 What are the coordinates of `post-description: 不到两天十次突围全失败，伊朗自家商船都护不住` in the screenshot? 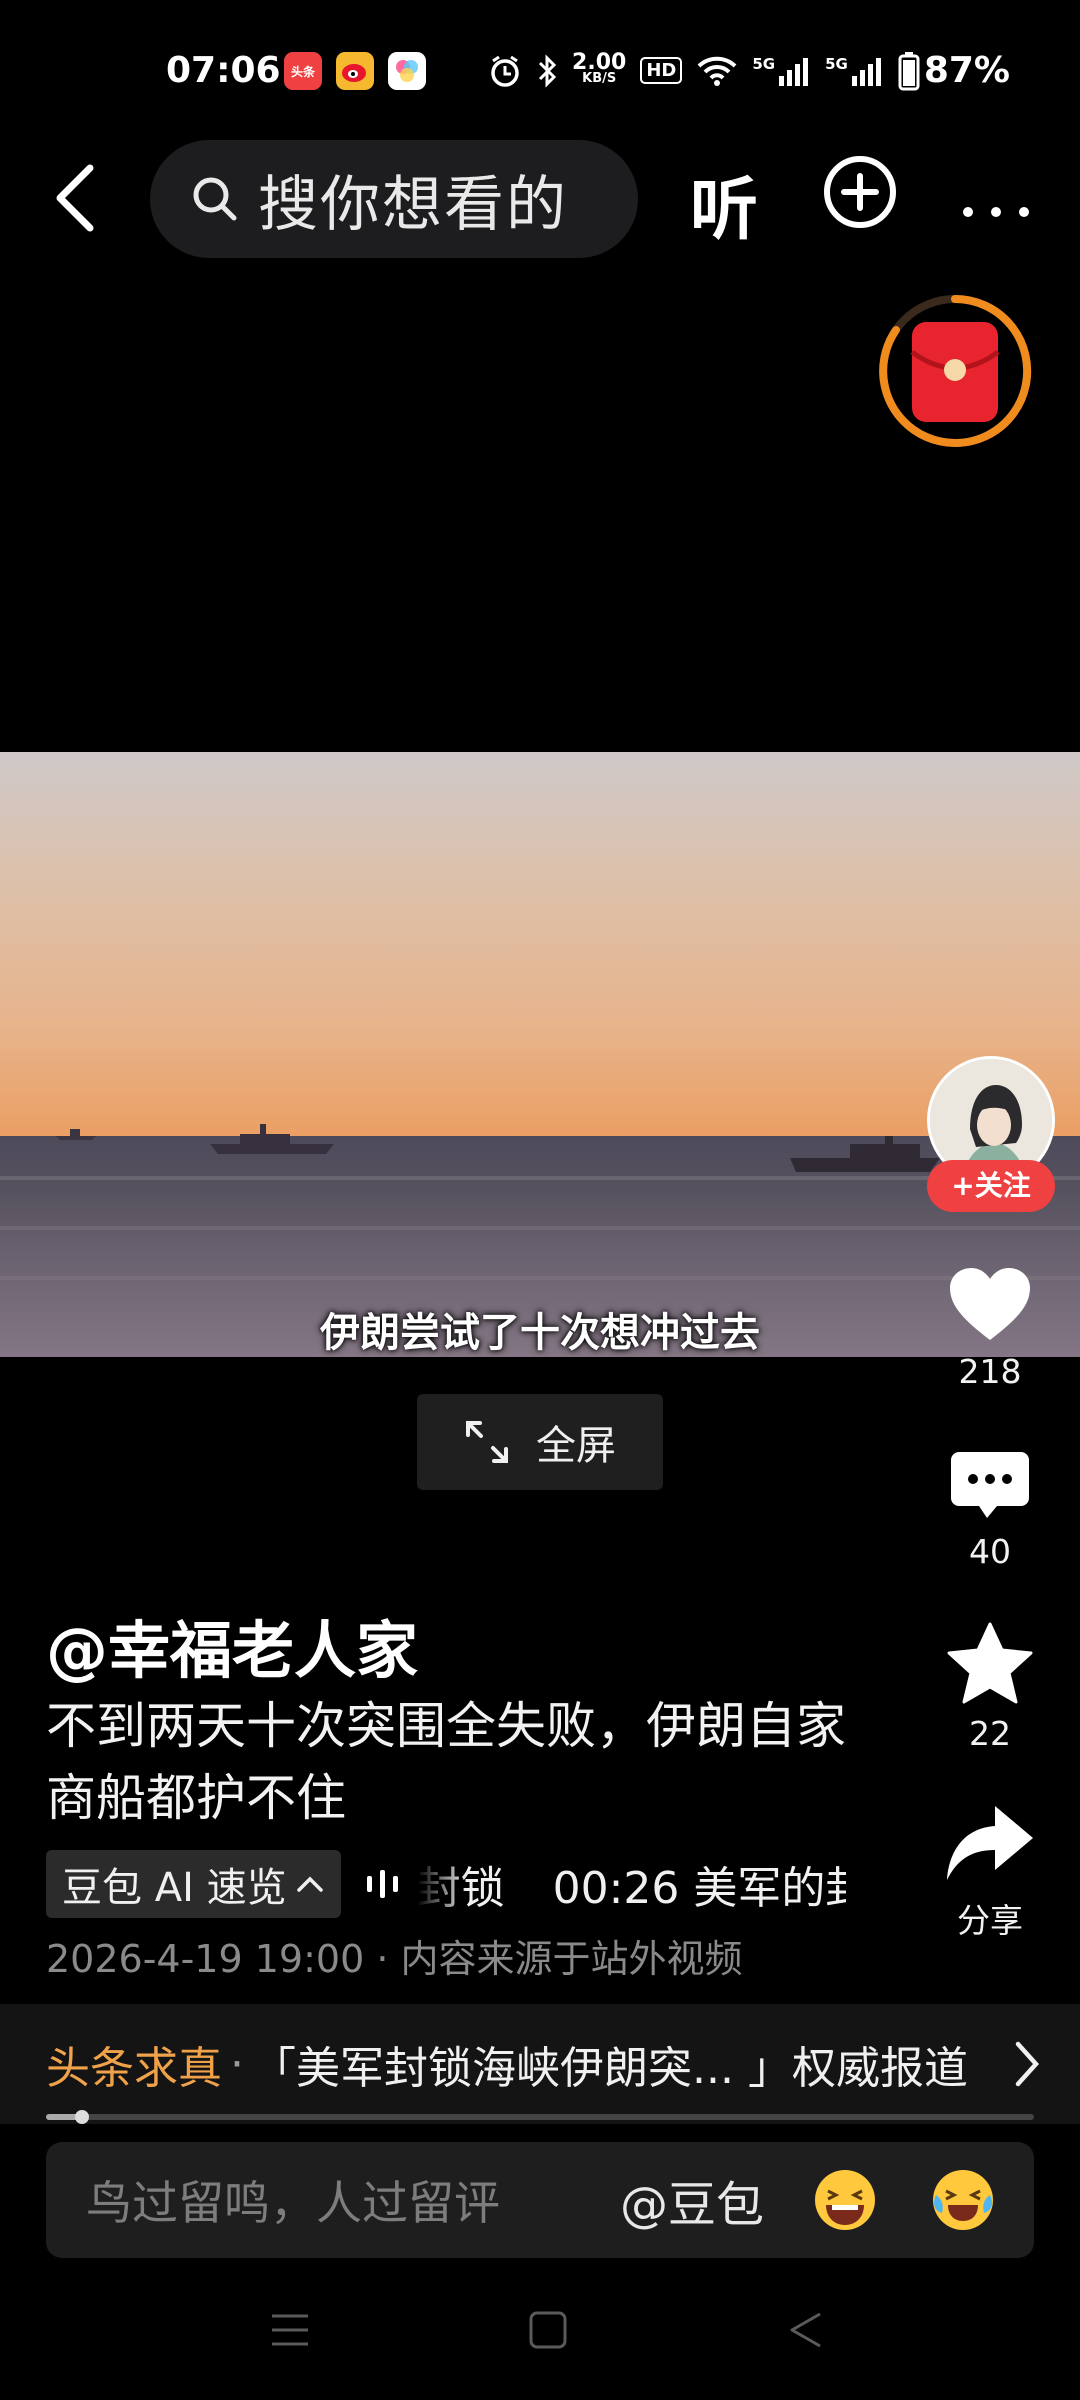 It's located at (446, 1762).